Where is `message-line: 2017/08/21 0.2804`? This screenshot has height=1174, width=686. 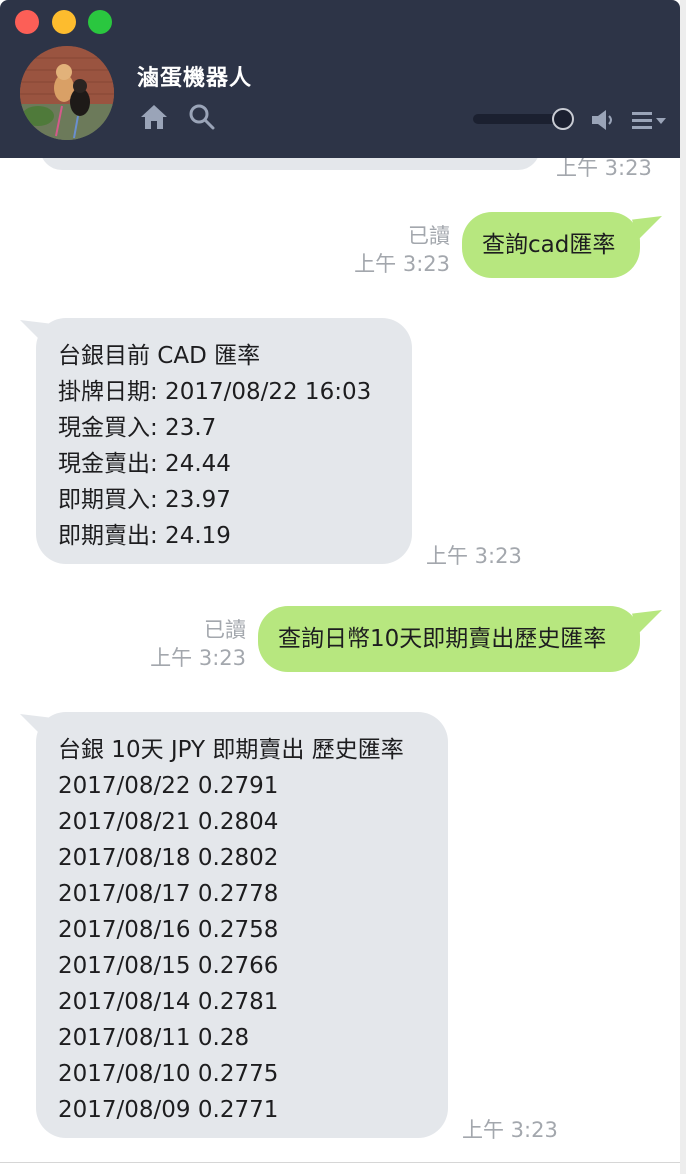 message-line: 2017/08/21 0.2804 is located at coordinates (168, 822).